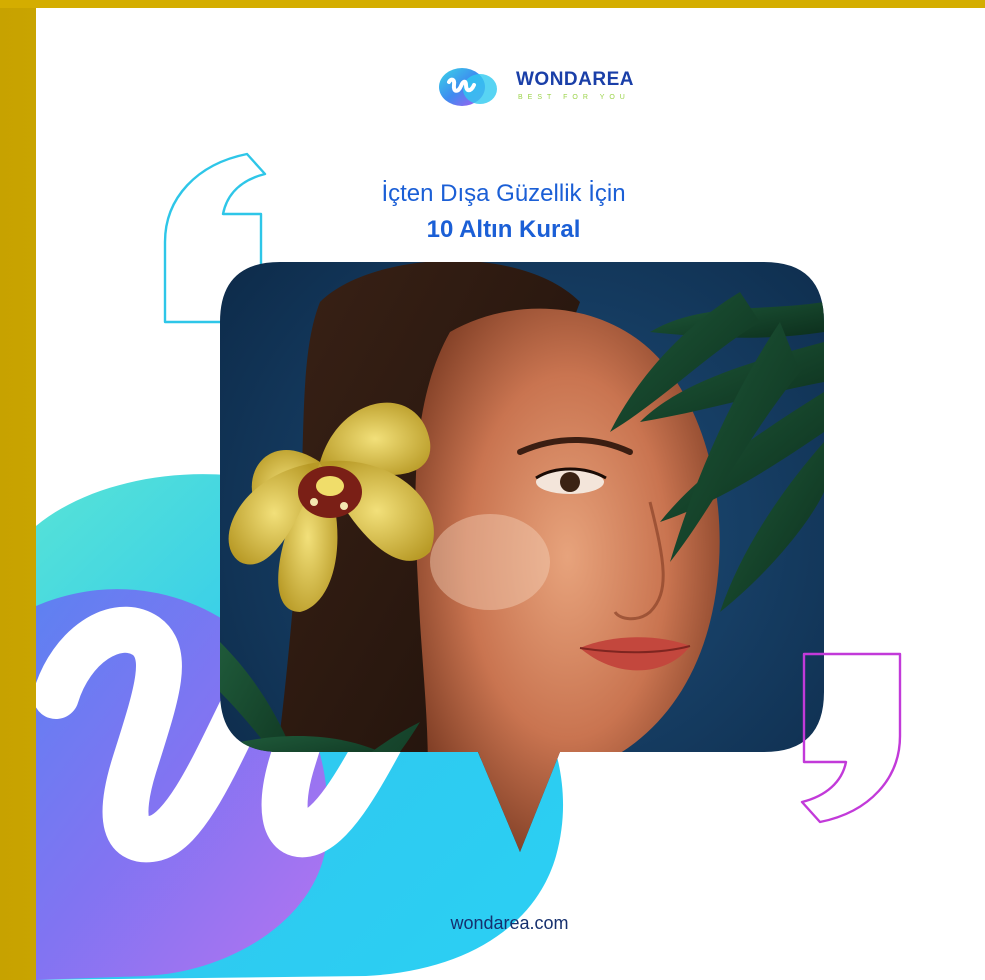 This screenshot has width=985, height=980. I want to click on brand-logo: WONDAREA BEST FOR YOU, so click(561, 85).